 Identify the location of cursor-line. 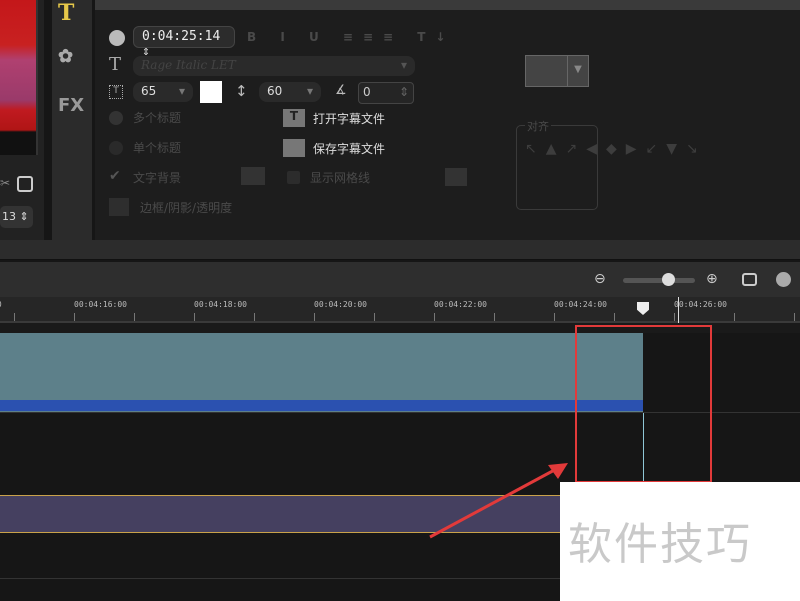
(678, 310).